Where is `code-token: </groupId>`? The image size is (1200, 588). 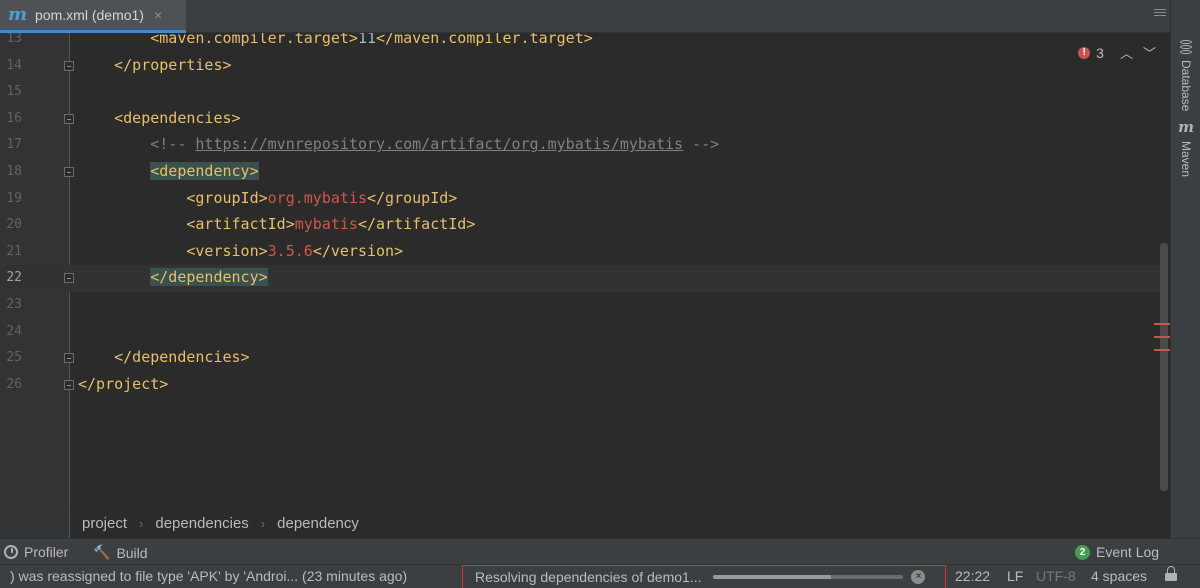 code-token: </groupId> is located at coordinates (412, 197).